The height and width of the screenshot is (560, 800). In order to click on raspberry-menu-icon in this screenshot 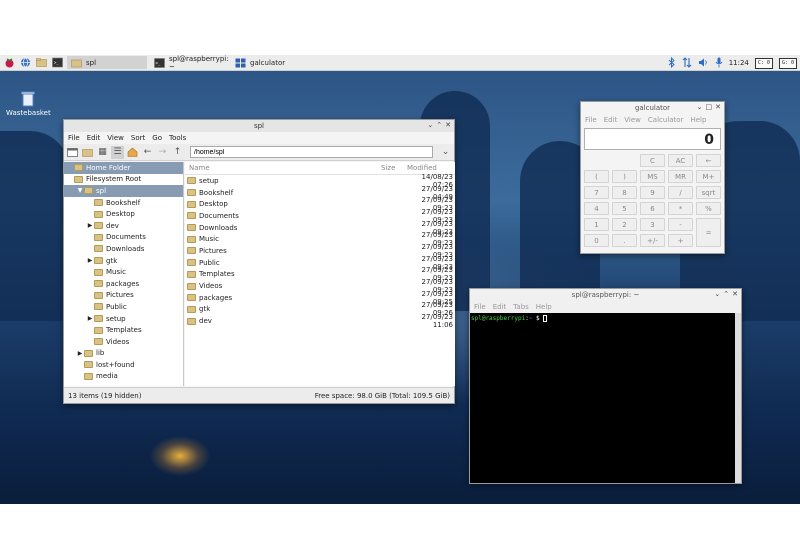, I will do `click(9, 62)`.